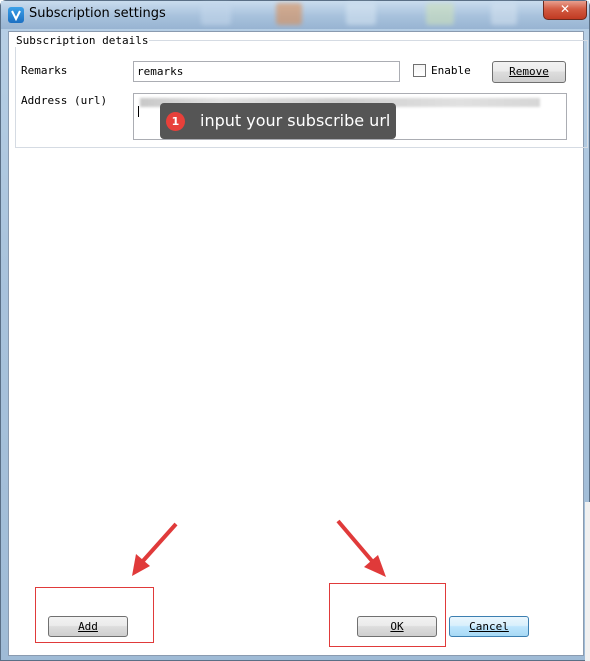 The height and width of the screenshot is (661, 590). Describe the element at coordinates (451, 70) in the screenshot. I see `enable-label: Enable` at that location.